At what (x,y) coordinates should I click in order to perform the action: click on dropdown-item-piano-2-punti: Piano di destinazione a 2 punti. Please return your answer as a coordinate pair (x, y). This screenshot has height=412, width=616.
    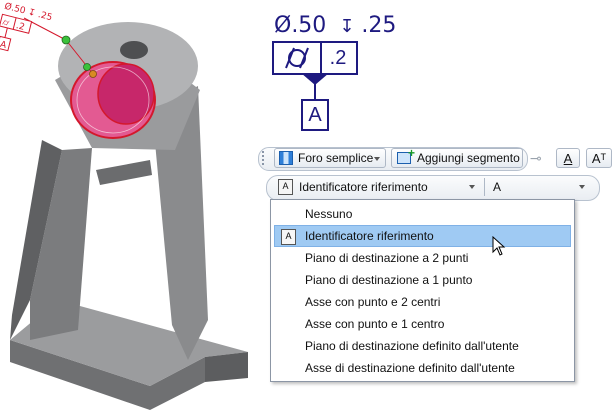
    Looking at the image, I should click on (422, 258).